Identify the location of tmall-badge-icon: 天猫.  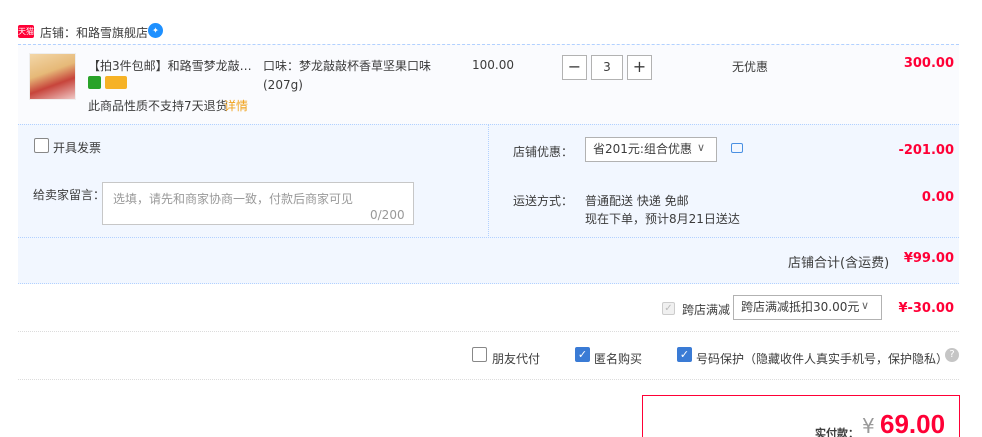
(26, 31).